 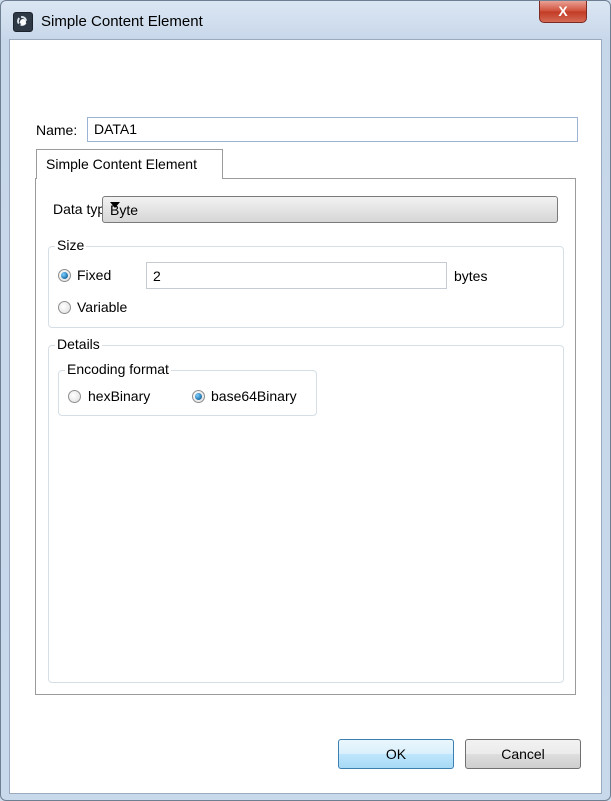 I want to click on base64binary-radio, so click(x=198, y=396).